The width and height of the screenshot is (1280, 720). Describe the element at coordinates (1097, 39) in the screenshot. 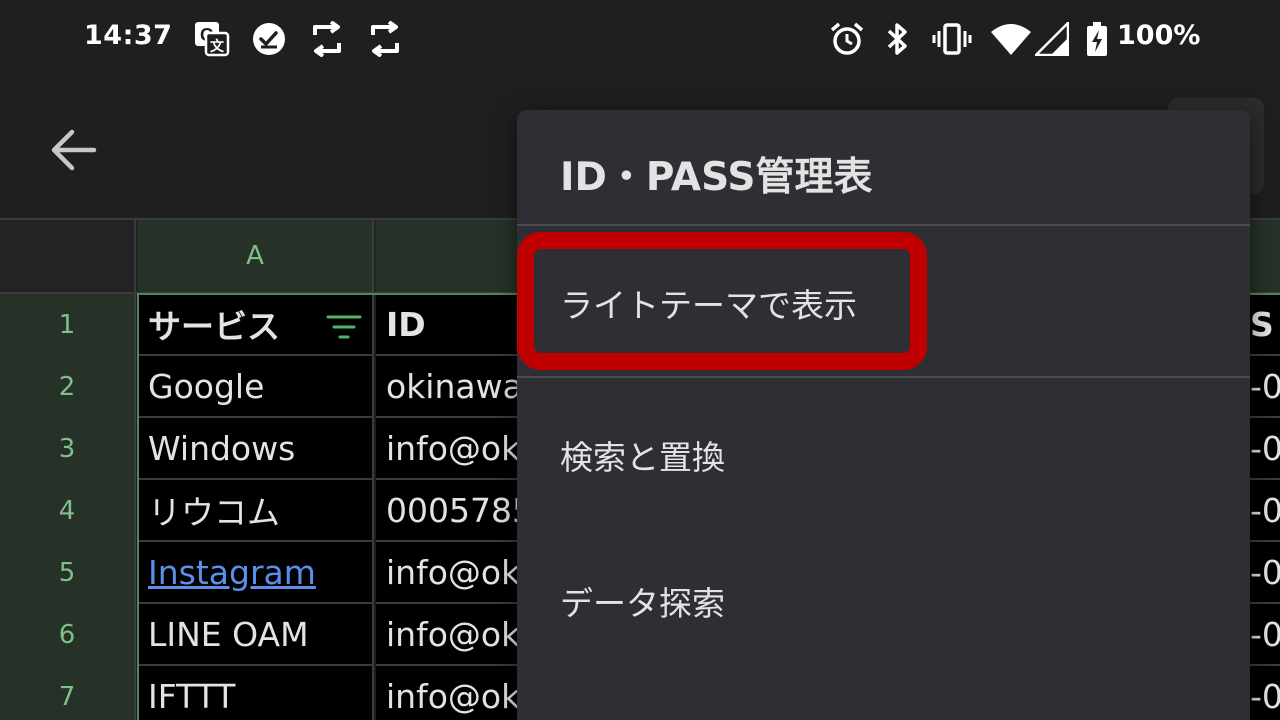

I see `battery-charging-icon` at that location.